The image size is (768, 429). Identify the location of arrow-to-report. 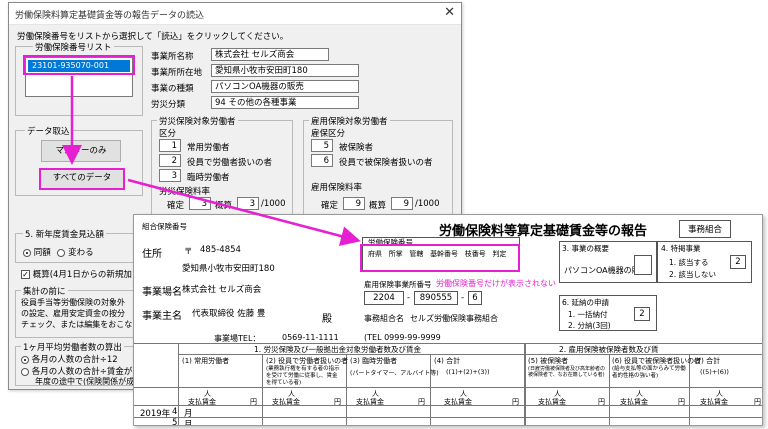
(244, 212).